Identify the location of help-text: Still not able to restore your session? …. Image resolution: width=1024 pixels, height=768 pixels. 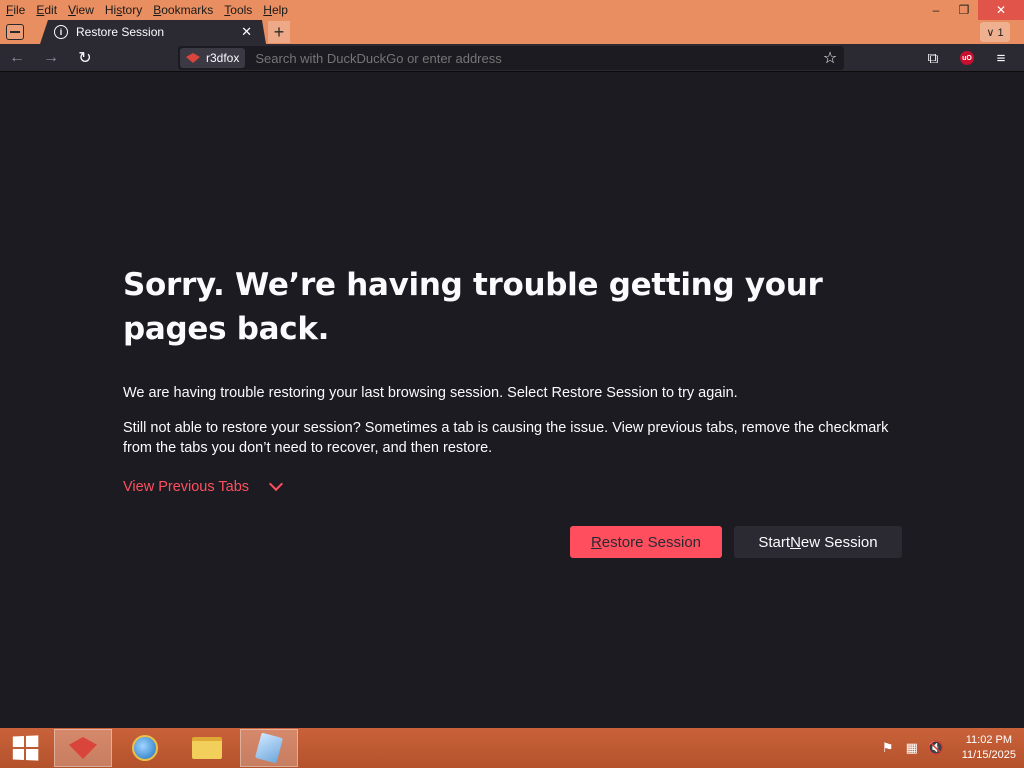
(506, 438).